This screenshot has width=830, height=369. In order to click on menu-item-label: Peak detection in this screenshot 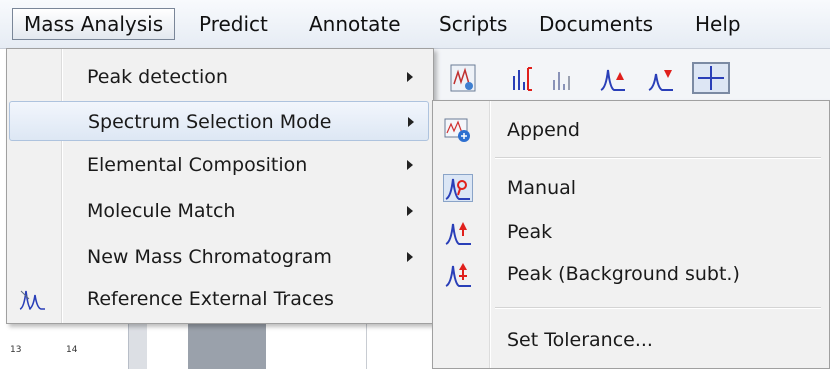, I will do `click(157, 77)`.